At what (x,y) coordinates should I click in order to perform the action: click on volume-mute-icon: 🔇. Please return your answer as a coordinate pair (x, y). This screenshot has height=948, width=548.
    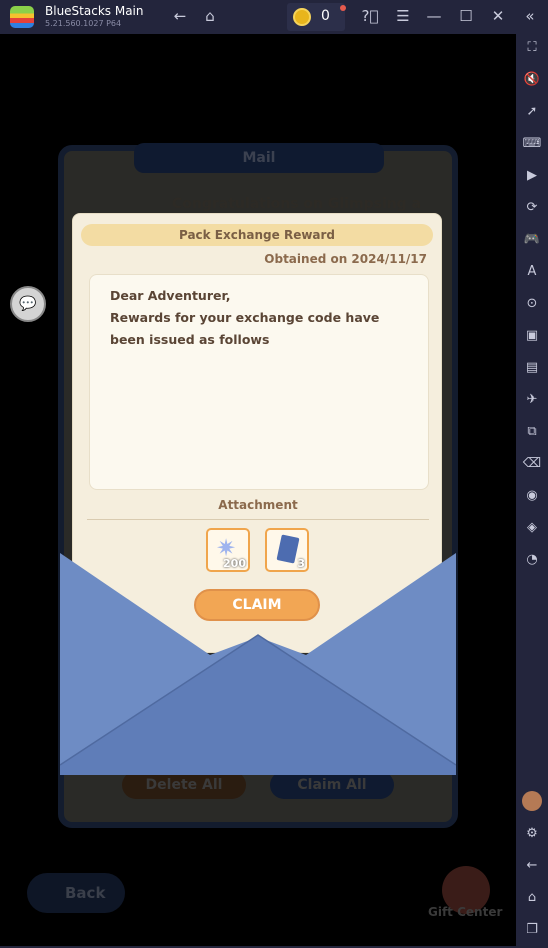
    Looking at the image, I should click on (532, 80).